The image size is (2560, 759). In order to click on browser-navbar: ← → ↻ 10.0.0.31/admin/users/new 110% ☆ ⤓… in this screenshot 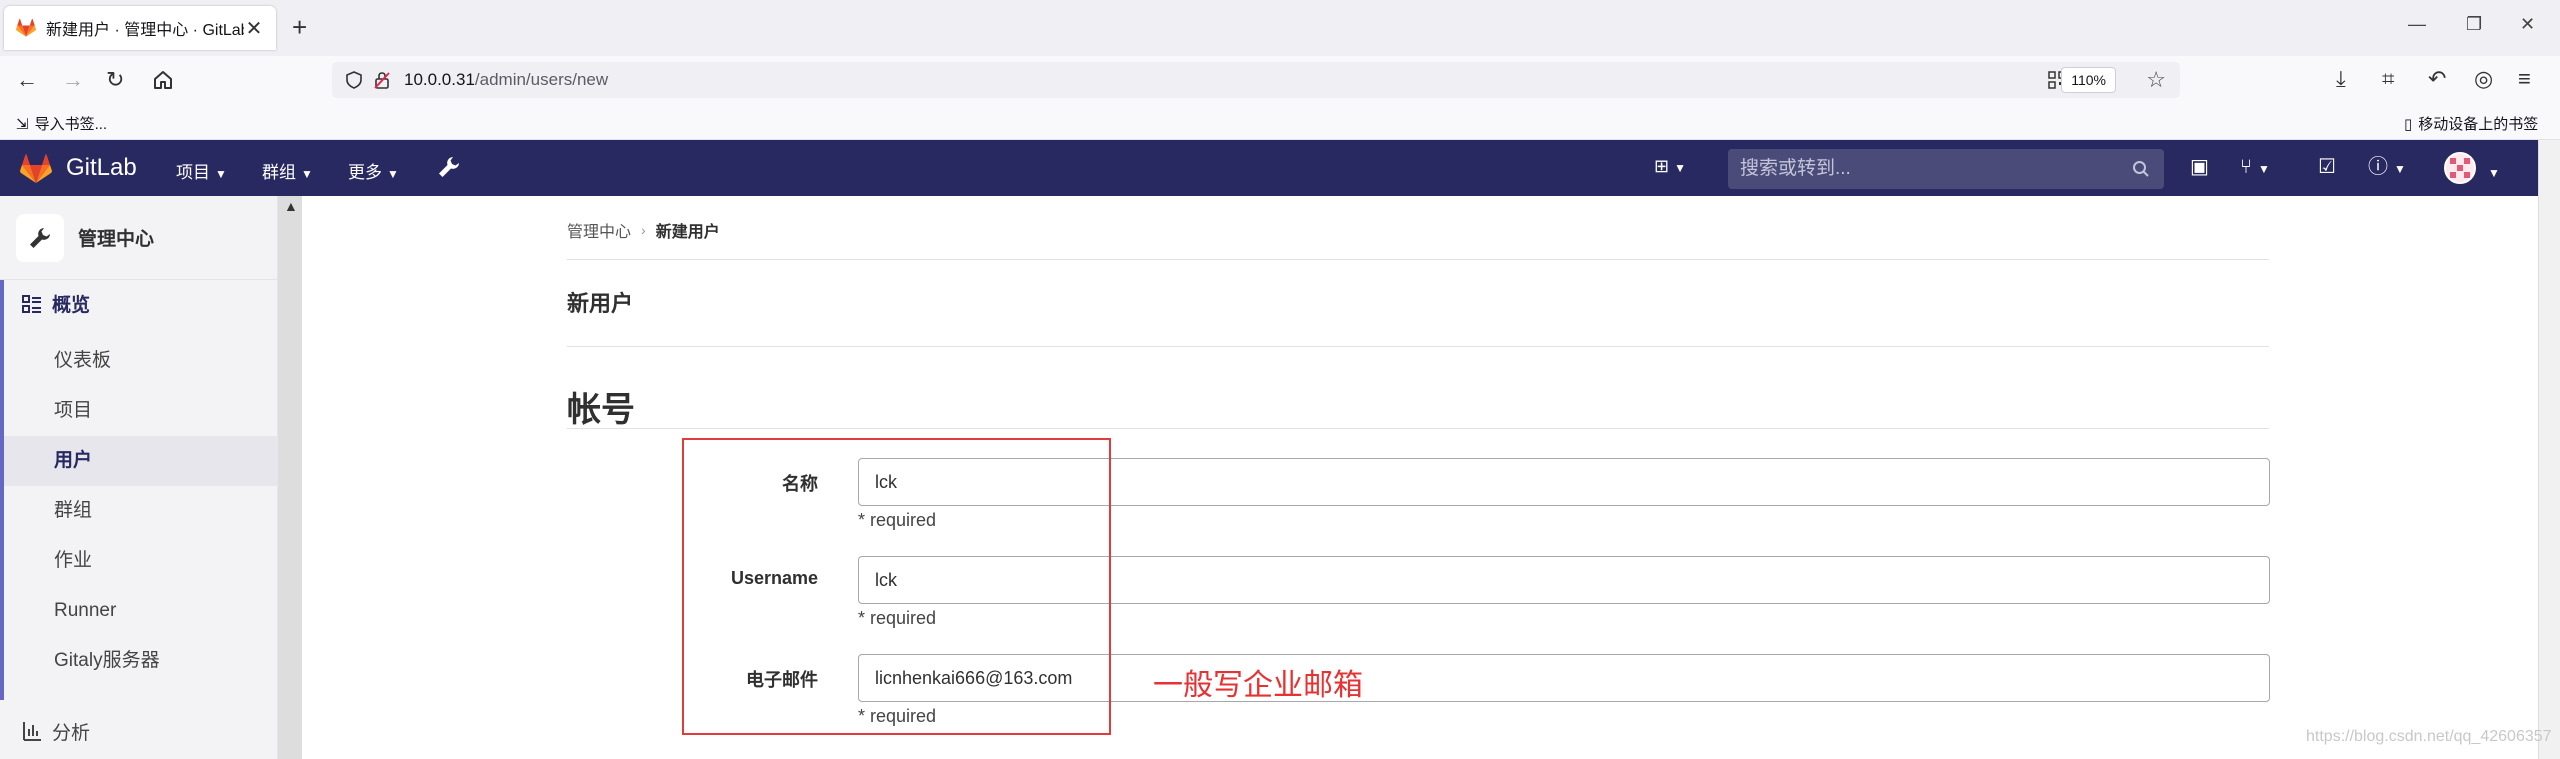, I will do `click(1280, 80)`.